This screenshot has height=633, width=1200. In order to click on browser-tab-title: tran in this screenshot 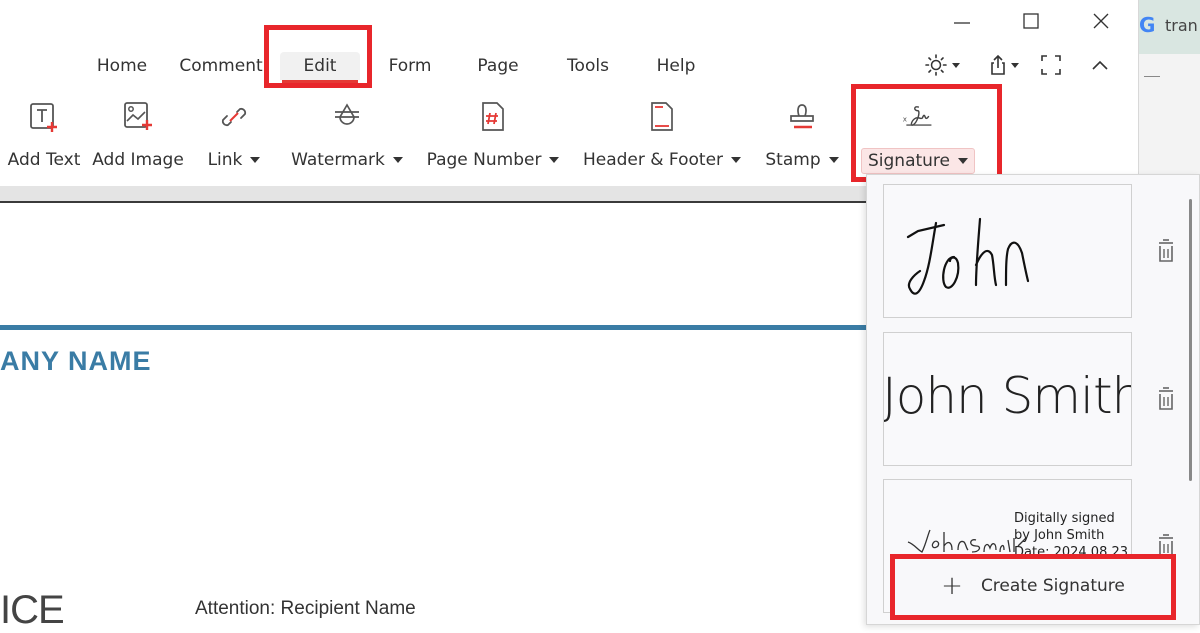, I will do `click(1181, 25)`.